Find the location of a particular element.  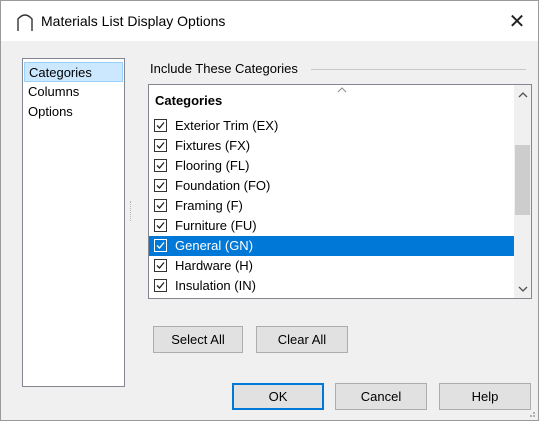

group-divider-line is located at coordinates (418, 69).